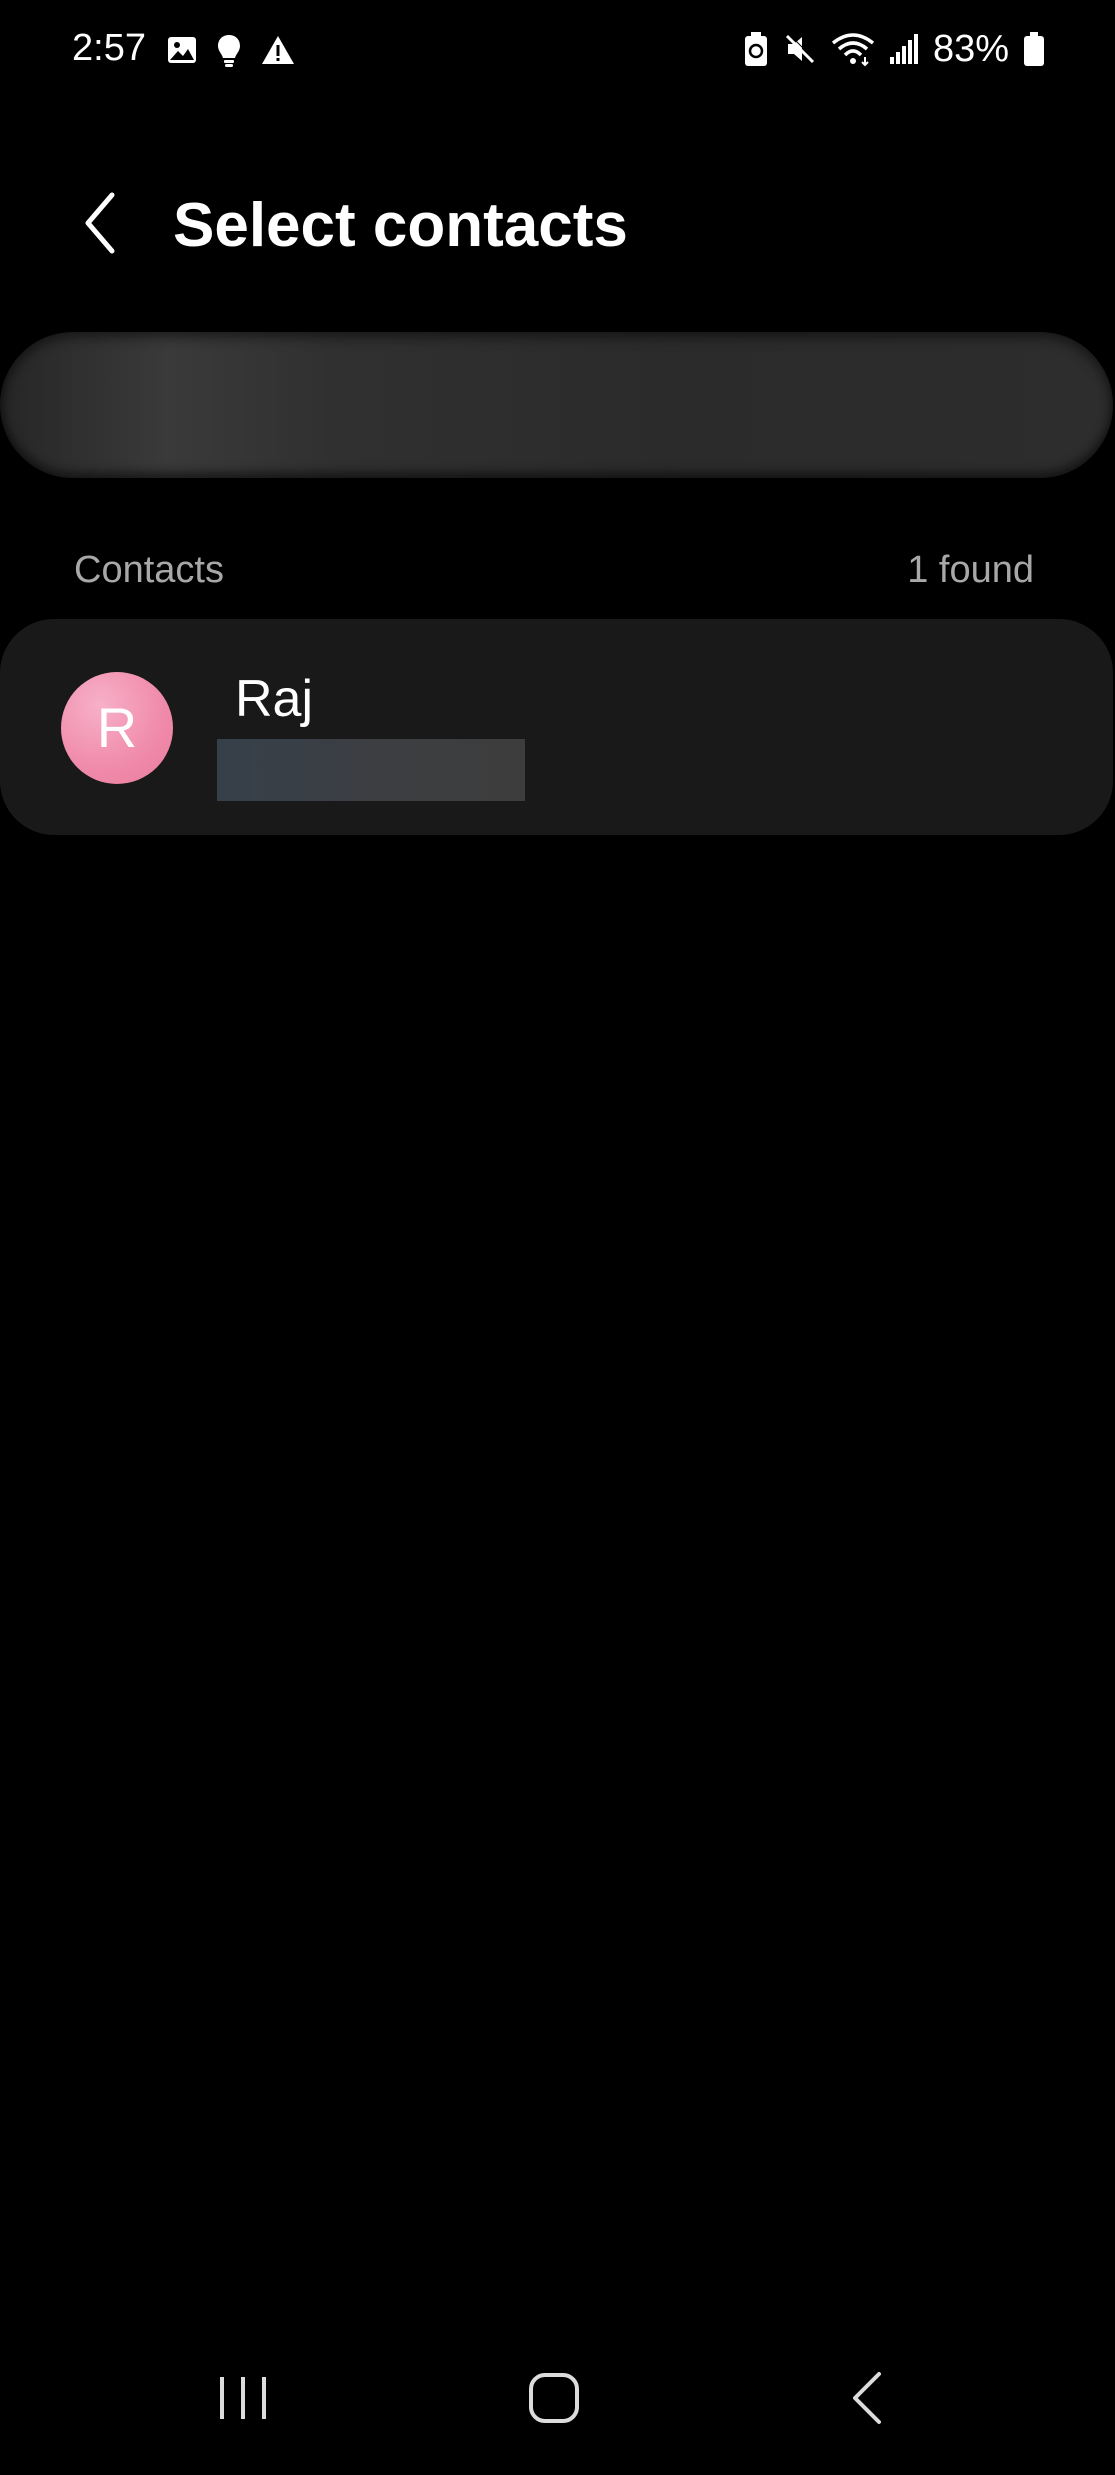  I want to click on lightbulb-icon, so click(229, 50).